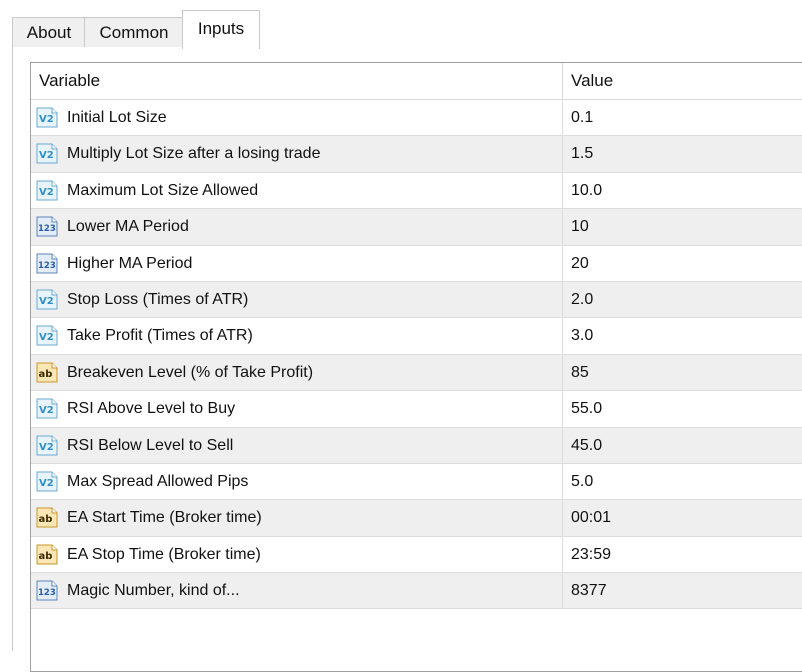 The width and height of the screenshot is (802, 672). Describe the element at coordinates (164, 554) in the screenshot. I see `variable-name: EA Stop Time (Broker time)` at that location.